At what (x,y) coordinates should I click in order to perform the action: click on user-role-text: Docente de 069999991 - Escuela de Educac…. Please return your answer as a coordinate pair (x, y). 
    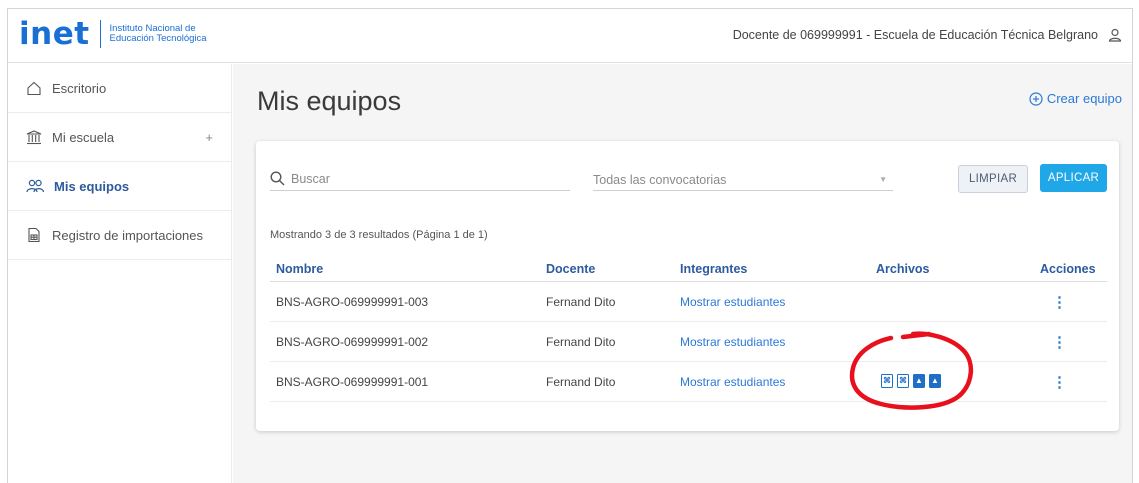
    Looking at the image, I should click on (915, 35).